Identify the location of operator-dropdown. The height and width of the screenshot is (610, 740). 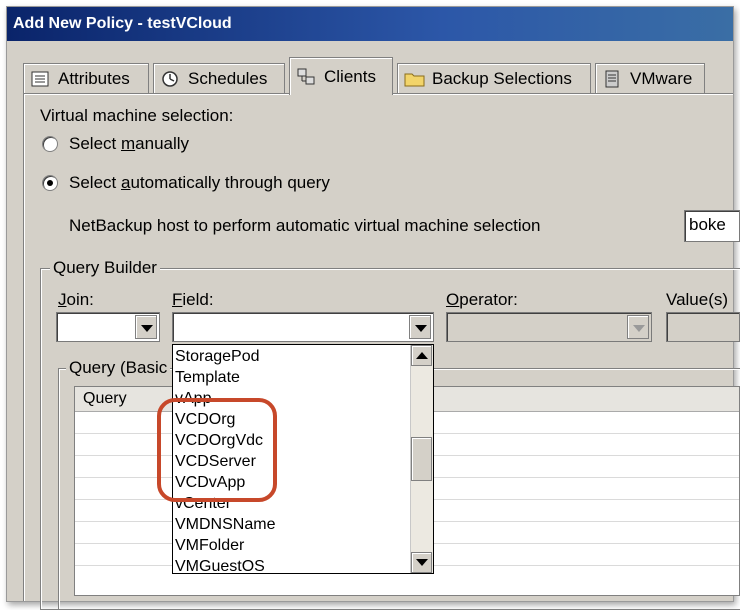
(549, 327).